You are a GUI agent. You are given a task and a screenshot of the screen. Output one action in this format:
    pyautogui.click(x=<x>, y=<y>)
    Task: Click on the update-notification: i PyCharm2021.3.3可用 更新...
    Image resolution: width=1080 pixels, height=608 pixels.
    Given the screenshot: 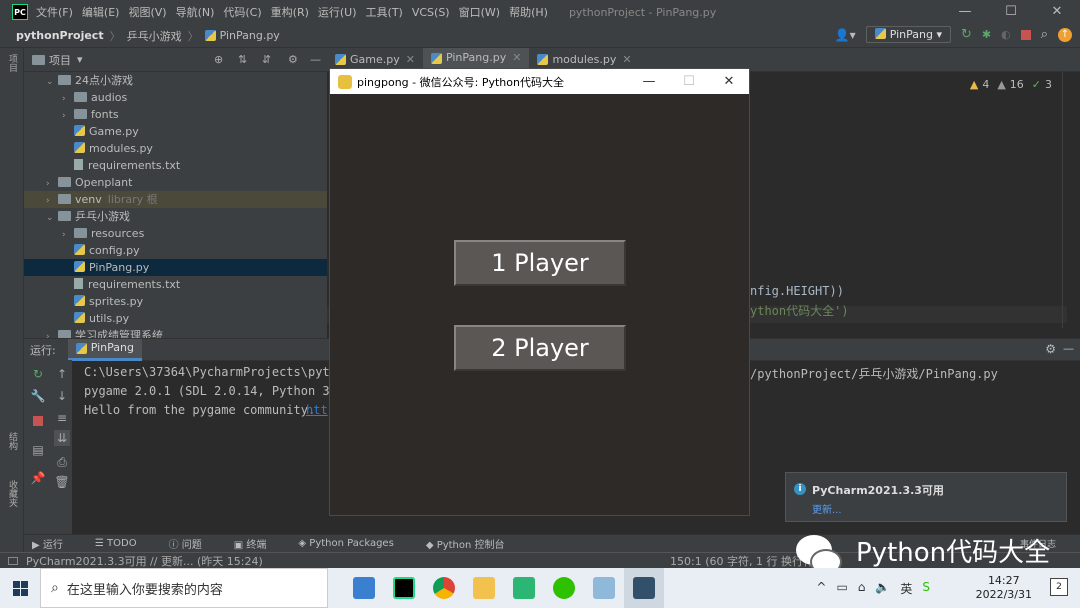 What is the action you would take?
    pyautogui.click(x=926, y=497)
    